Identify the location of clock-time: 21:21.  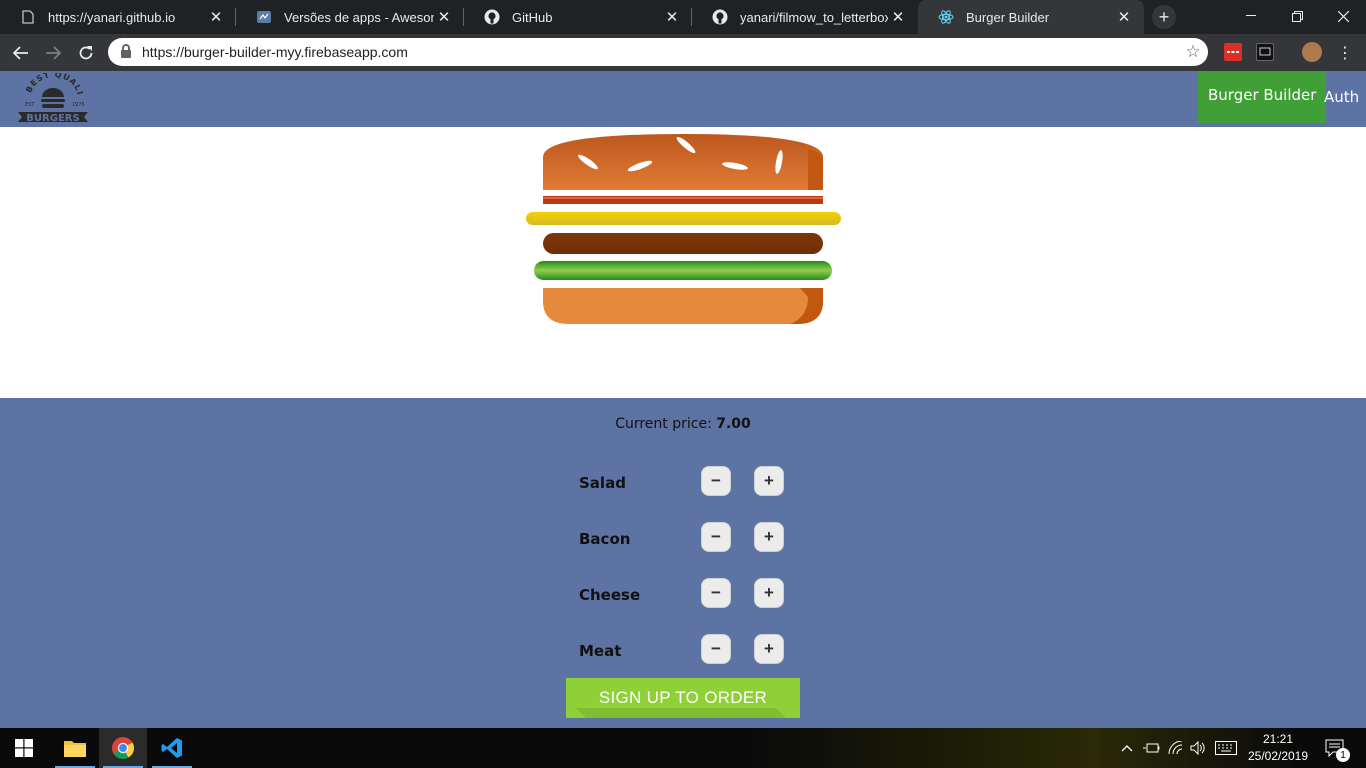
(1278, 739).